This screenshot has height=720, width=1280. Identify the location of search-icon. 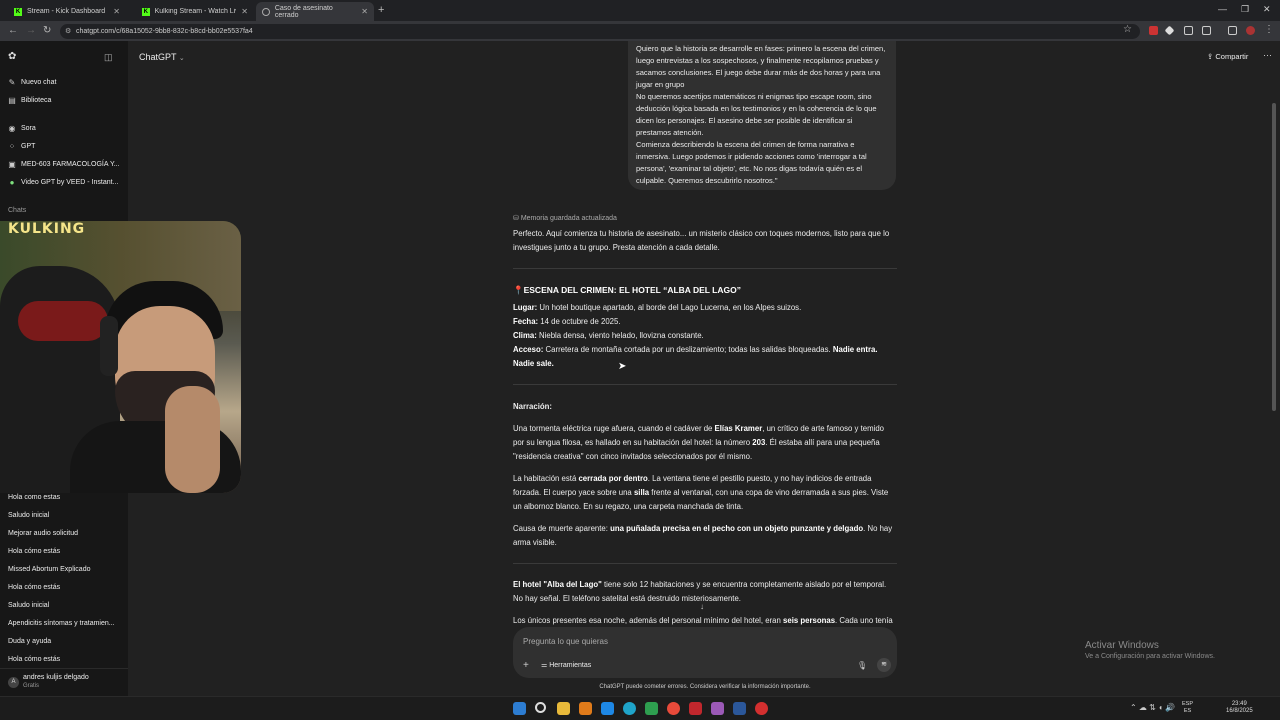
(540, 707).